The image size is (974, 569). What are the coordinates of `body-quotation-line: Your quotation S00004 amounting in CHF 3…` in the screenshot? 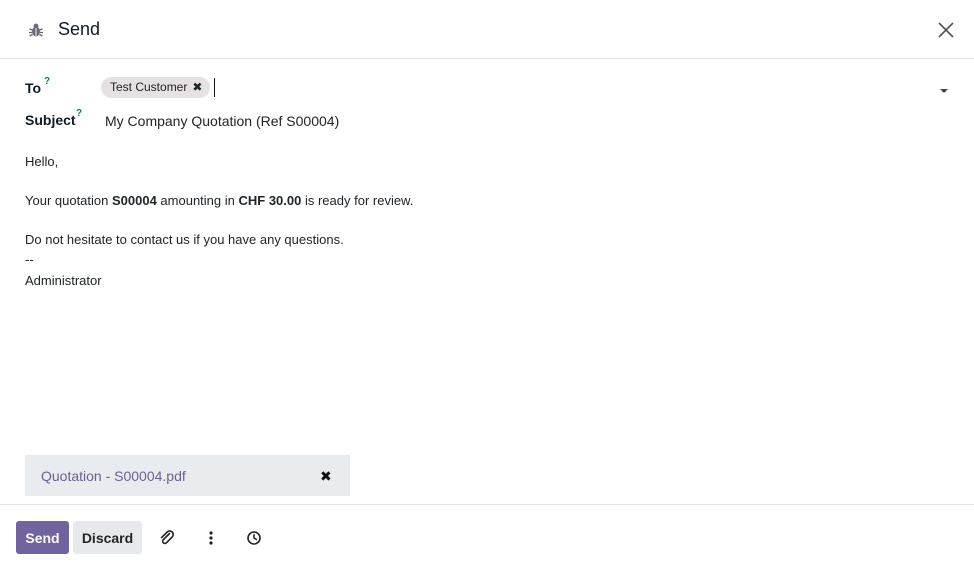 It's located at (219, 200).